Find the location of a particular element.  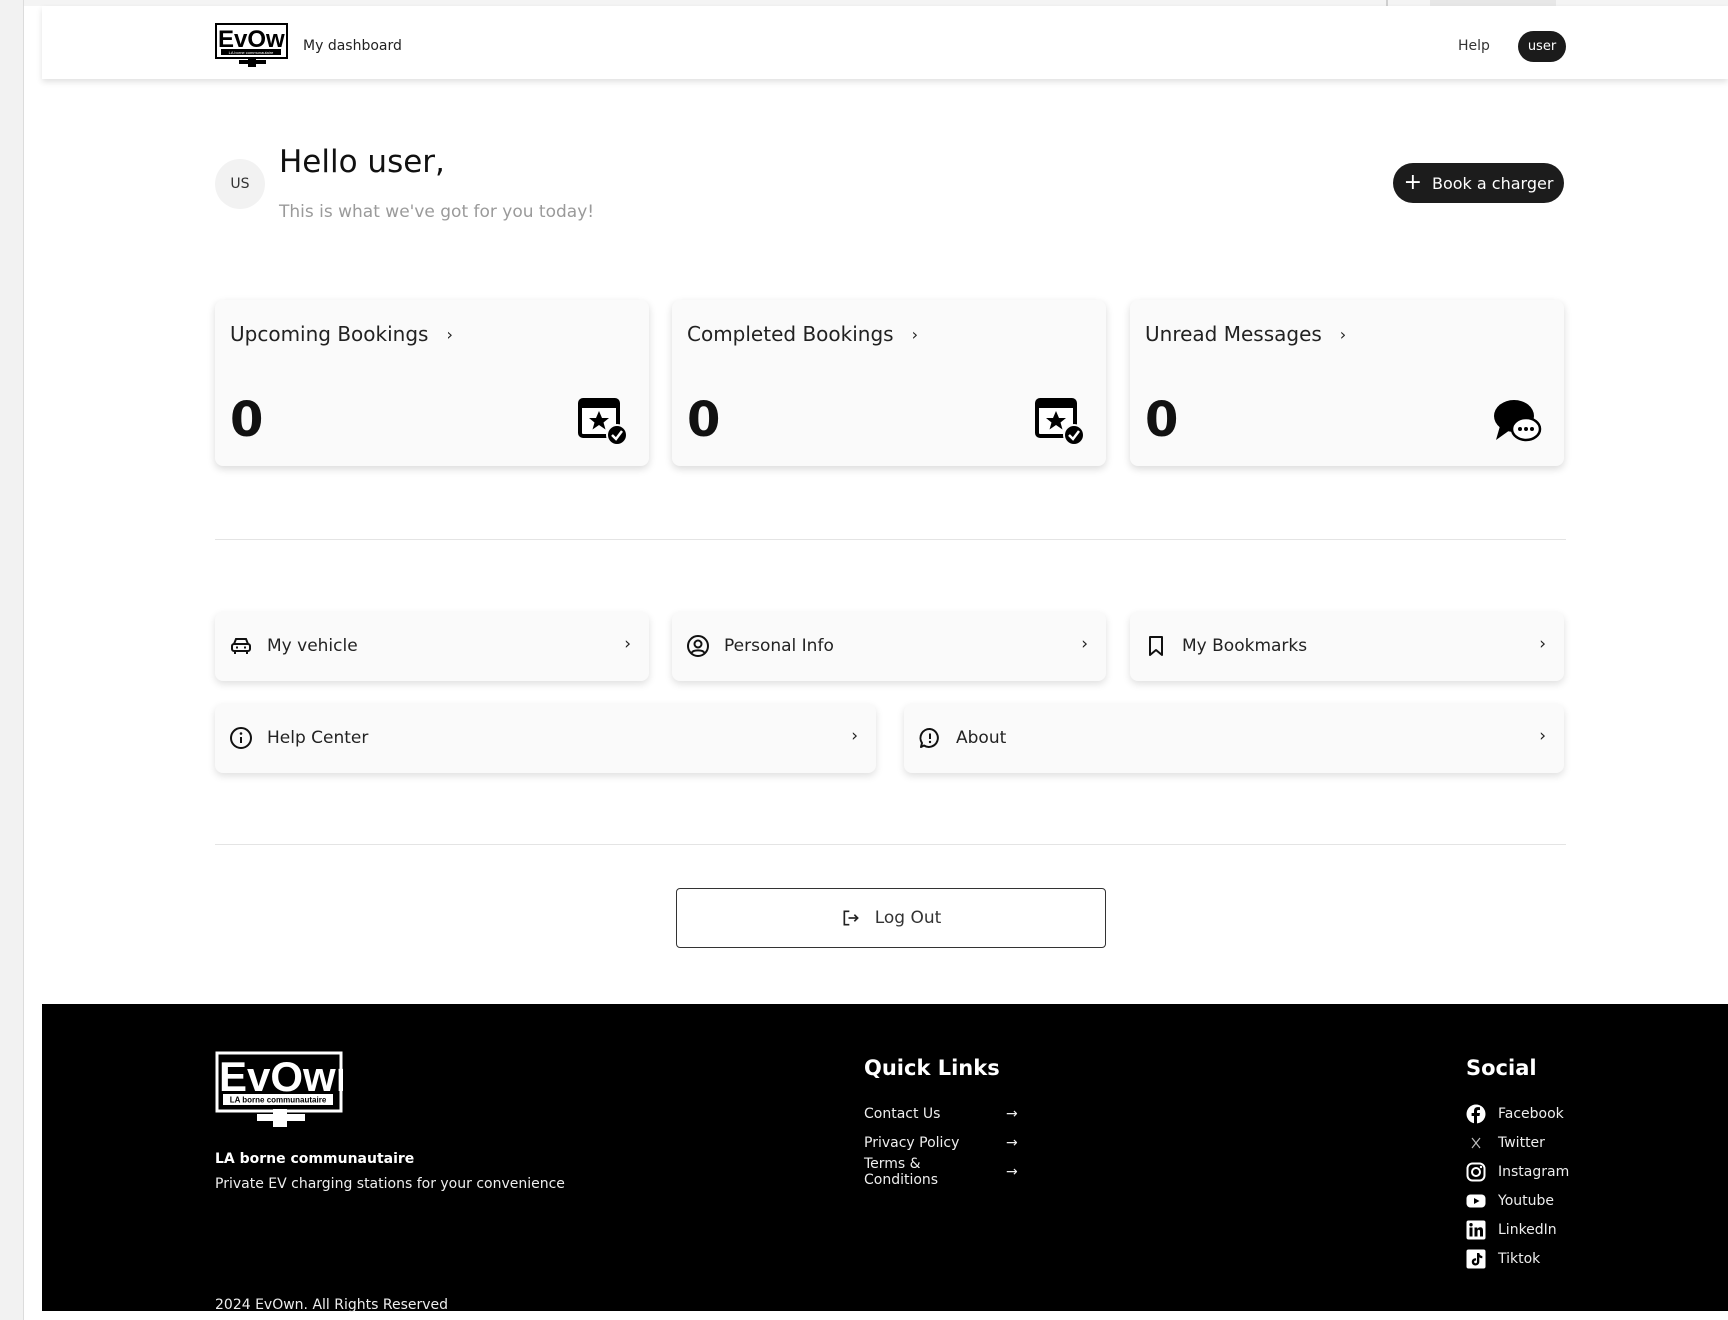

page-title: Hello user, is located at coordinates (362, 162).